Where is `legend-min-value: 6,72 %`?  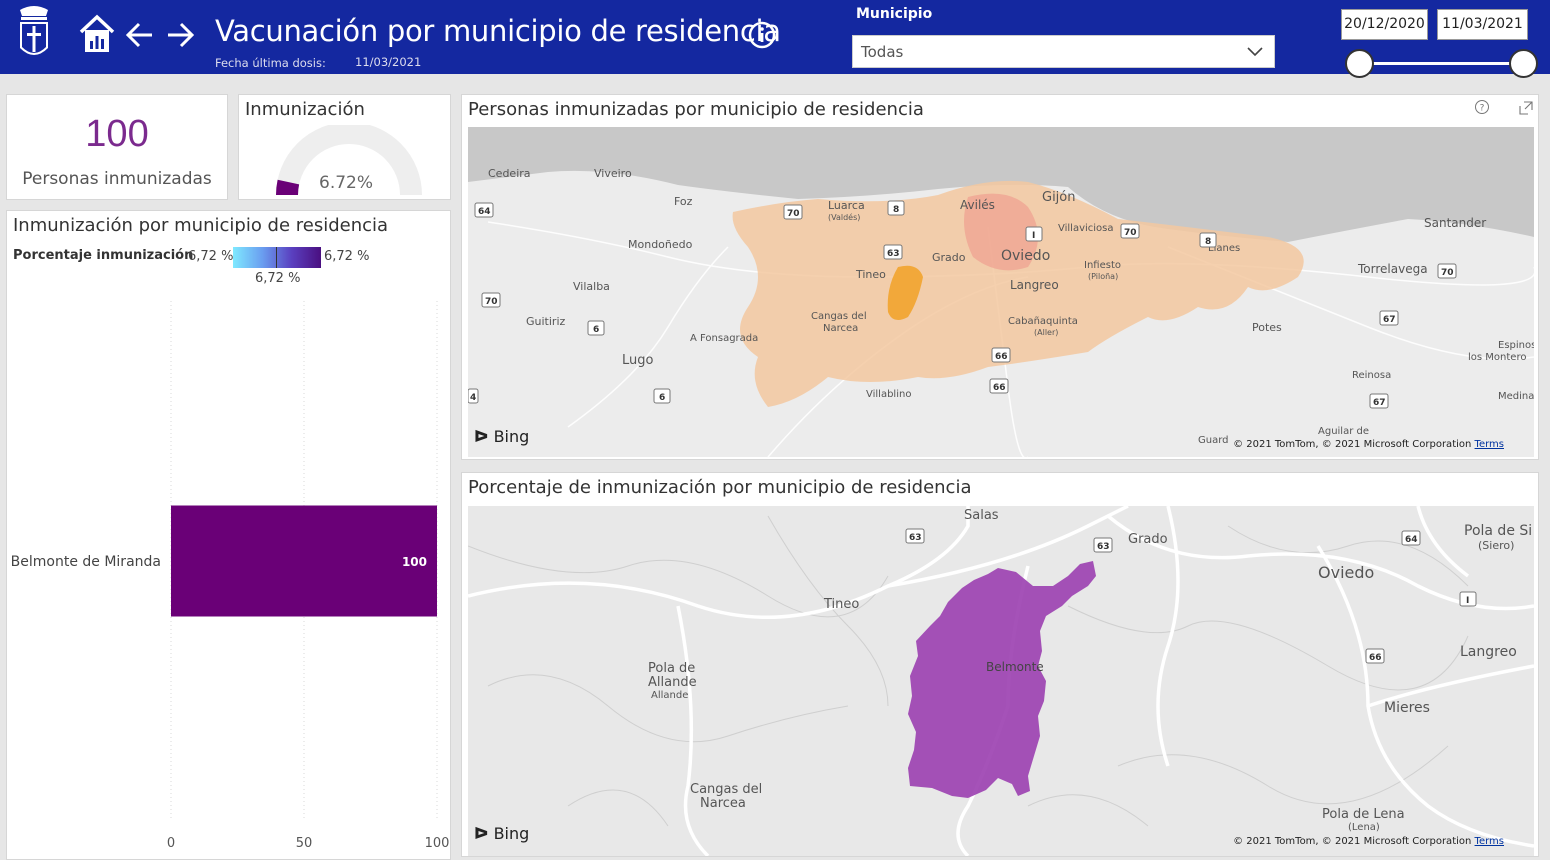
legend-min-value: 6,72 % is located at coordinates (211, 256).